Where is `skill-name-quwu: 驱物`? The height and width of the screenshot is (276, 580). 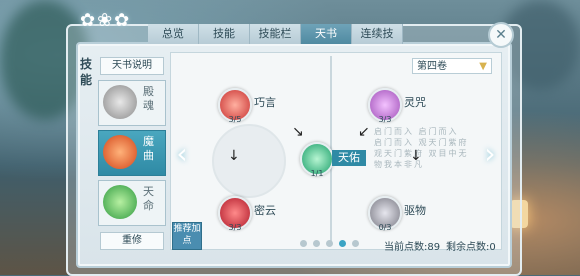 skill-name-quwu: 驱物 is located at coordinates (415, 210).